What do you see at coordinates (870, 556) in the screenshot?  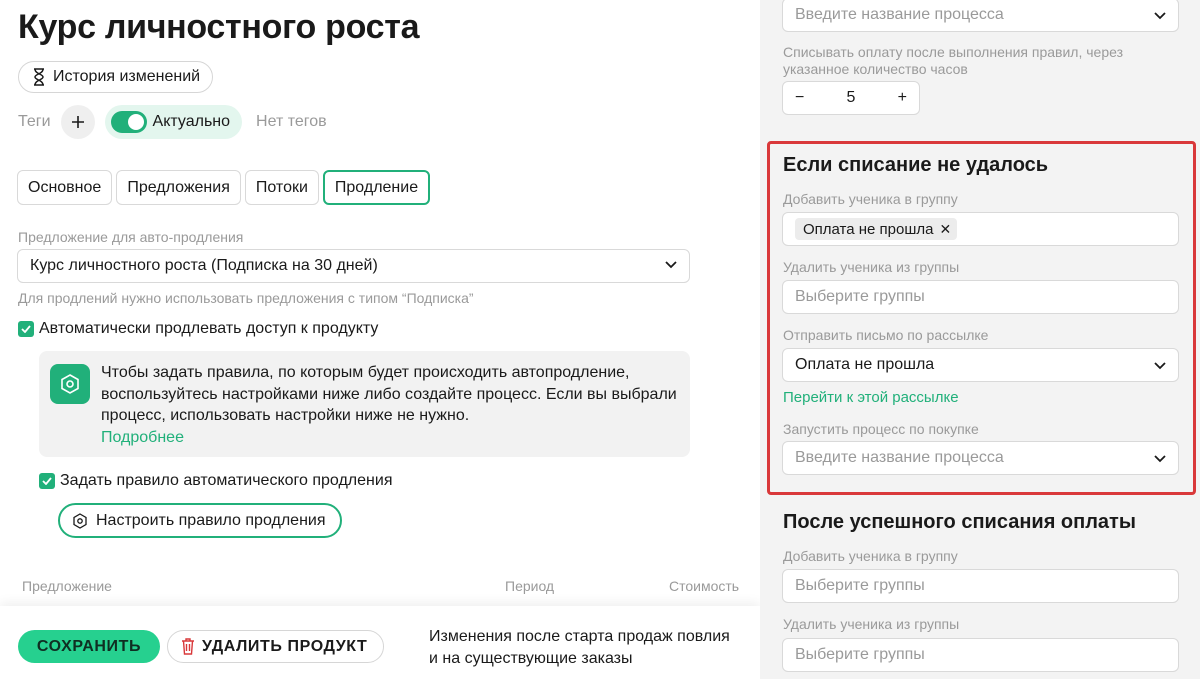 I see `success-add-group-label: Добавить ученика в группу` at bounding box center [870, 556].